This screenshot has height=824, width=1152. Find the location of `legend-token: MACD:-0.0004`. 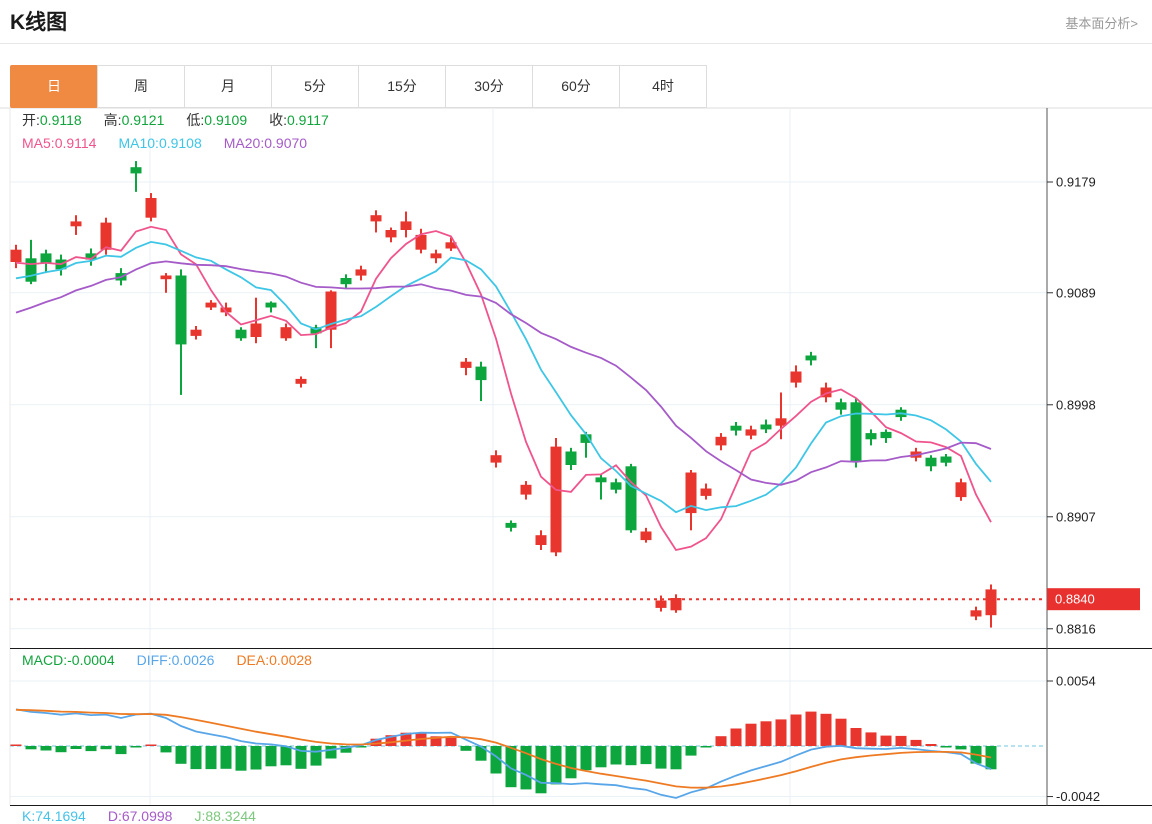

legend-token: MACD:-0.0004 is located at coordinates (68, 660).